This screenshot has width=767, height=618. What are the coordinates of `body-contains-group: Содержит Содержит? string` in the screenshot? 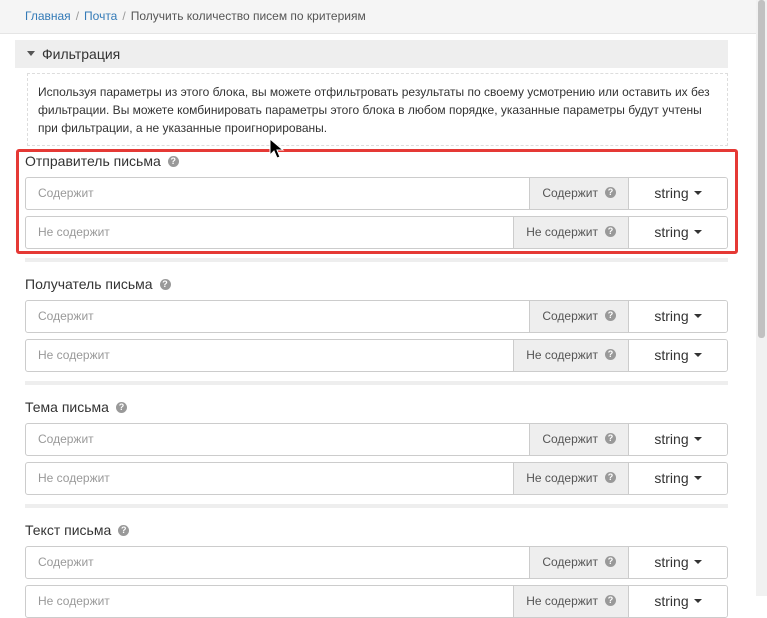 It's located at (376, 562).